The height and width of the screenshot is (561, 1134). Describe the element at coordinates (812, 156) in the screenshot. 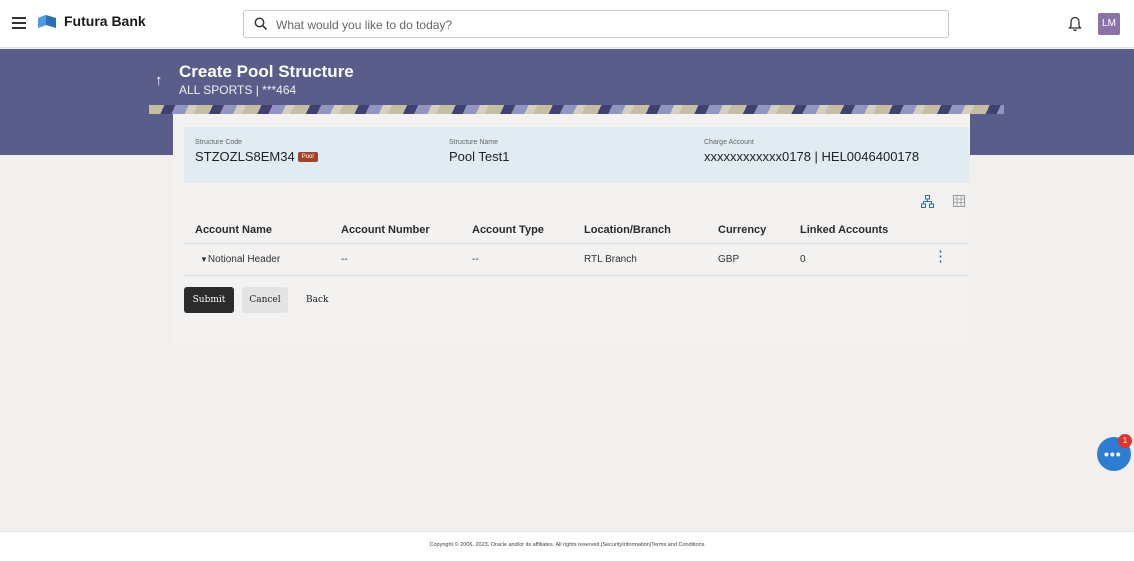

I see `charge-account-value: xxxxxxxxxxxx0178 | HEL0046400178` at that location.